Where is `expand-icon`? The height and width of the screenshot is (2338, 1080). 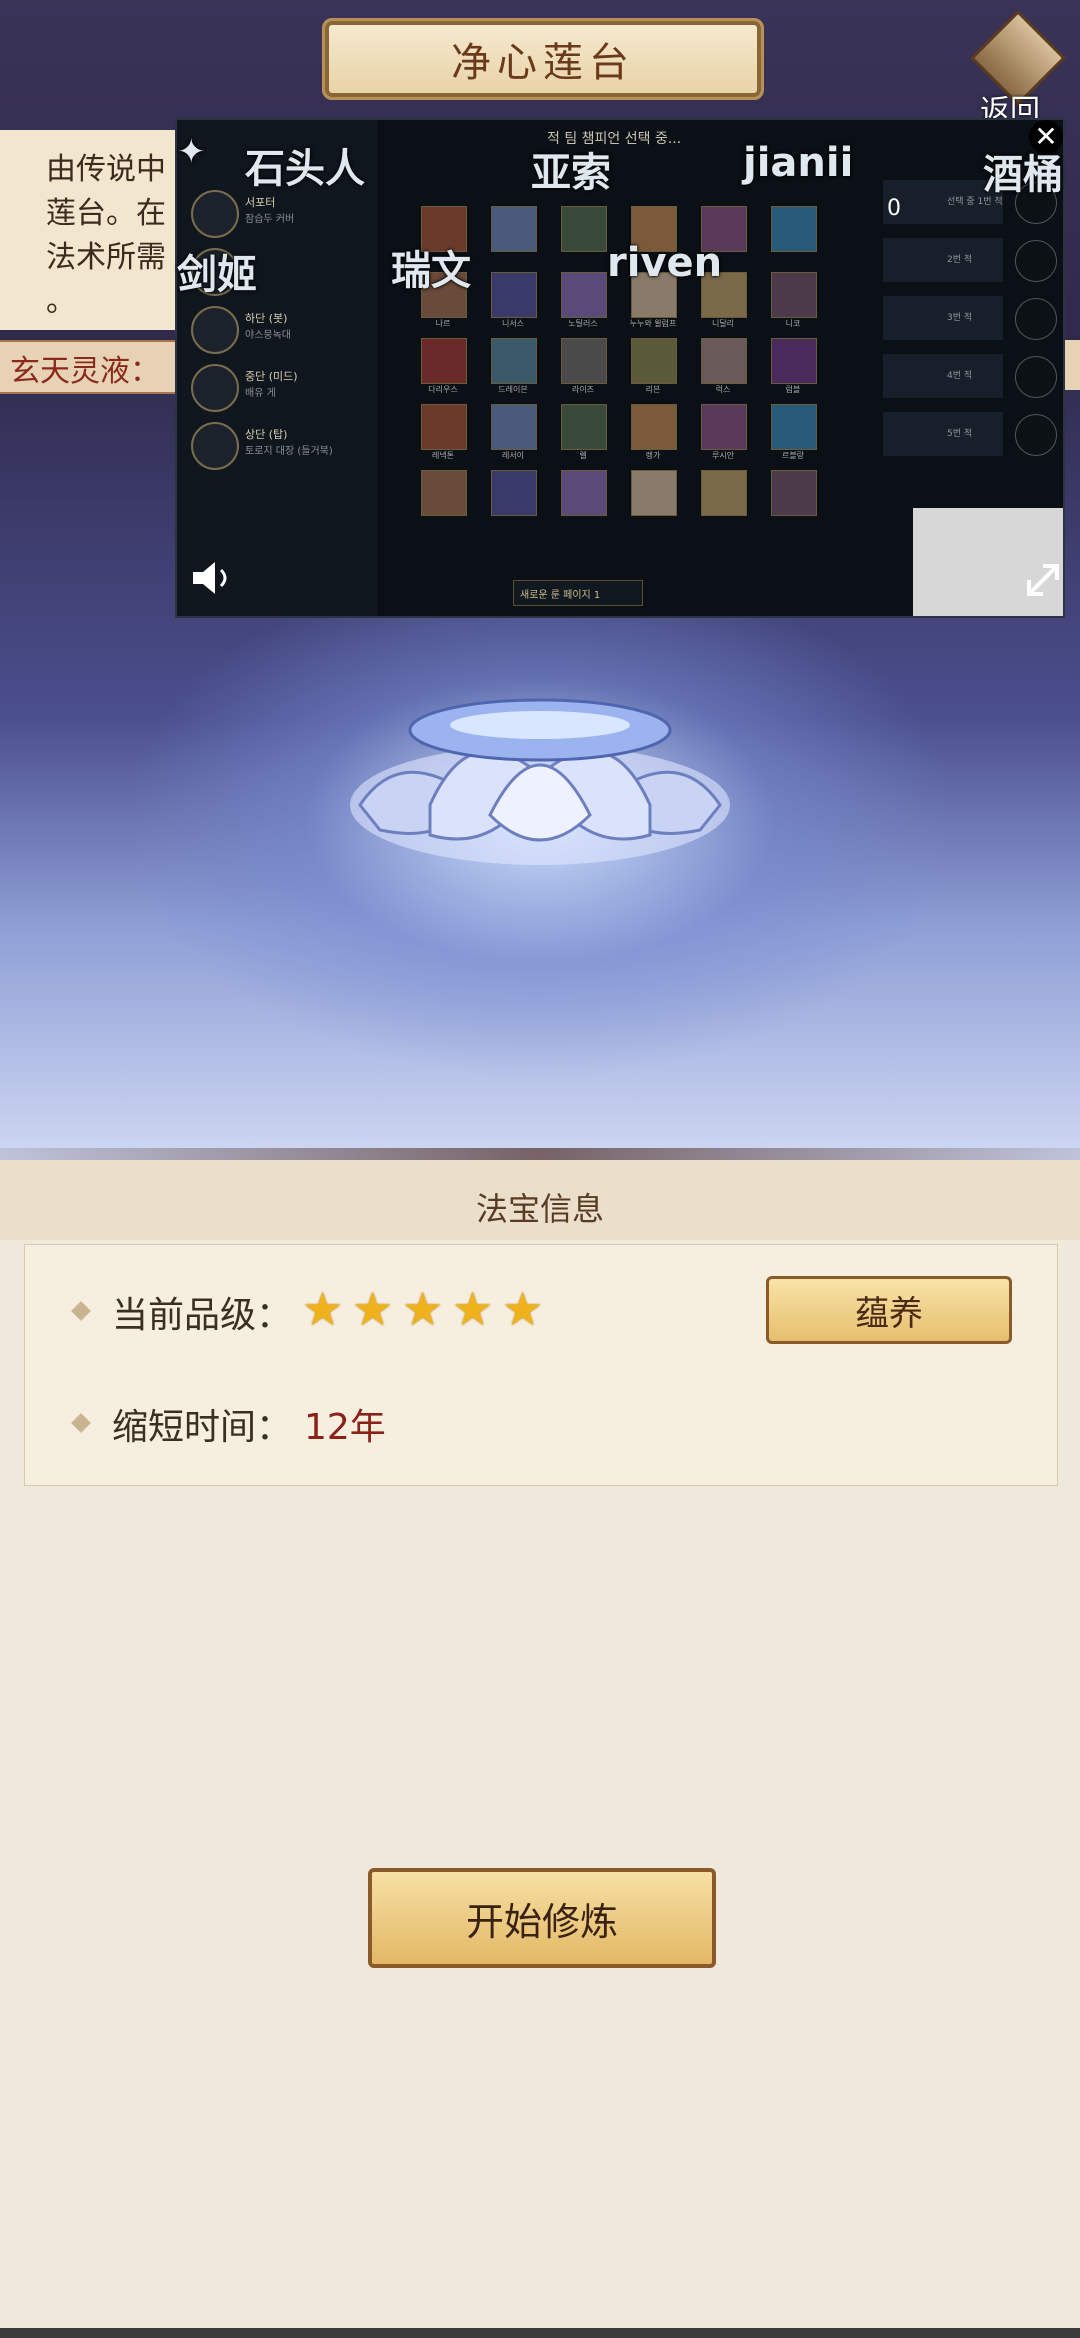 expand-icon is located at coordinates (1043, 580).